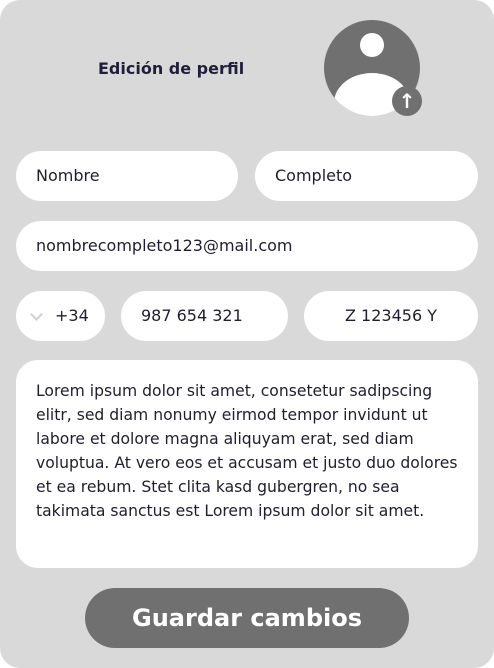  Describe the element at coordinates (171, 68) in the screenshot. I see `page-title: Edición de perfil` at that location.